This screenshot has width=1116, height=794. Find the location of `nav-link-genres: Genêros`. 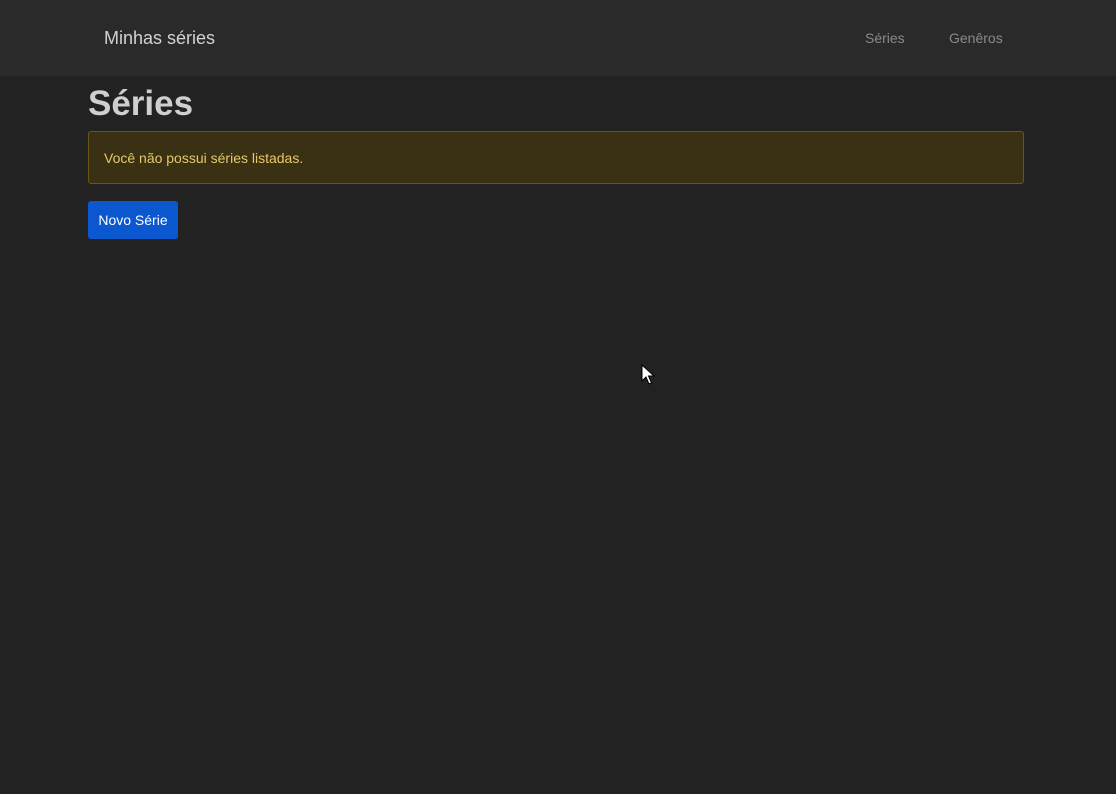

nav-link-genres: Genêros is located at coordinates (976, 38).